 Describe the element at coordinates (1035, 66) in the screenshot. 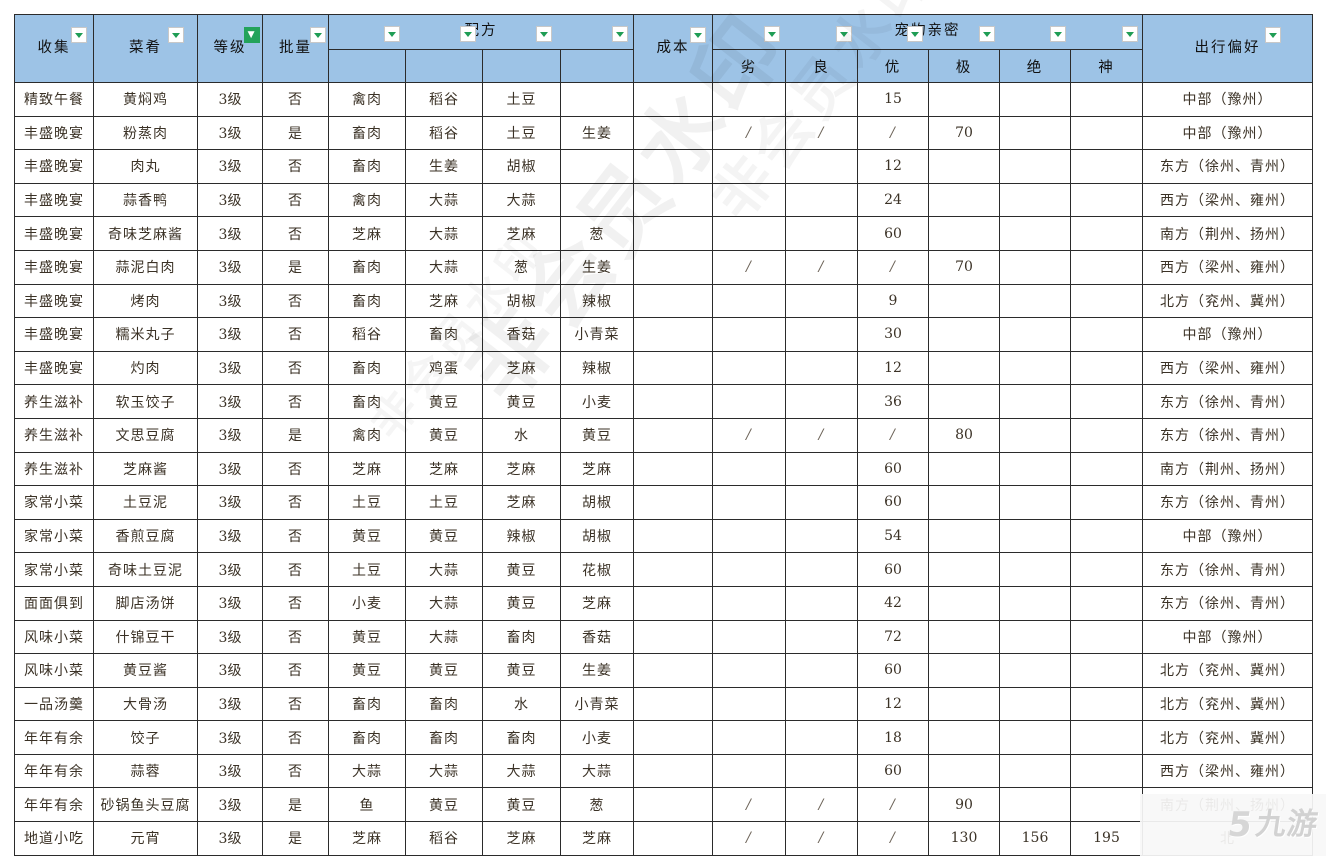

I see `pet-sub-header-4: 绝` at that location.